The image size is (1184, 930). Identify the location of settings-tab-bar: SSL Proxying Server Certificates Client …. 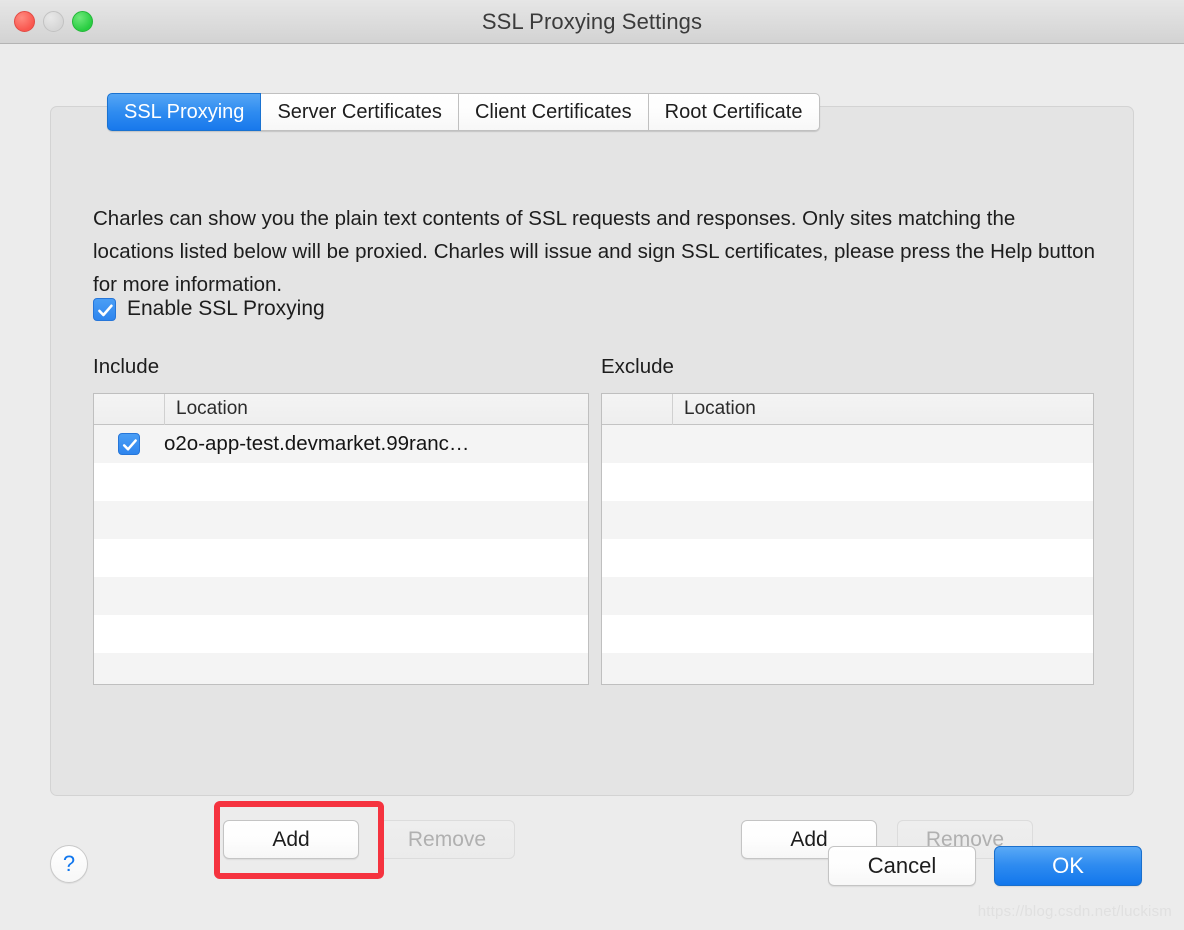
(463, 112).